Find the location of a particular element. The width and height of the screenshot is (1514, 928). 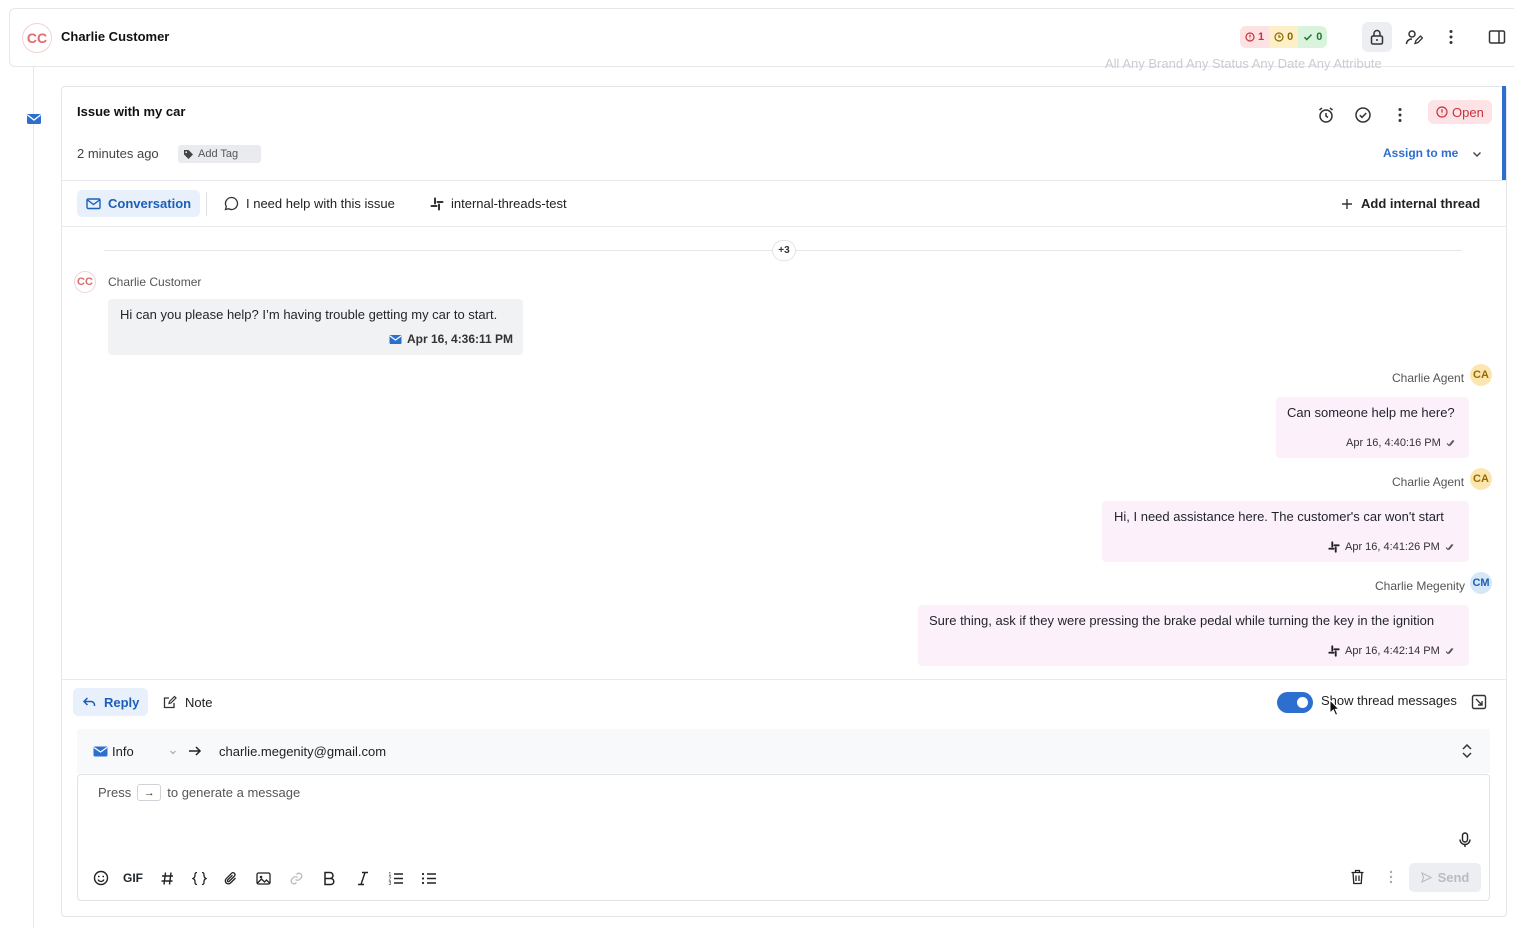

ticket-more-button is located at coordinates (1400, 115).